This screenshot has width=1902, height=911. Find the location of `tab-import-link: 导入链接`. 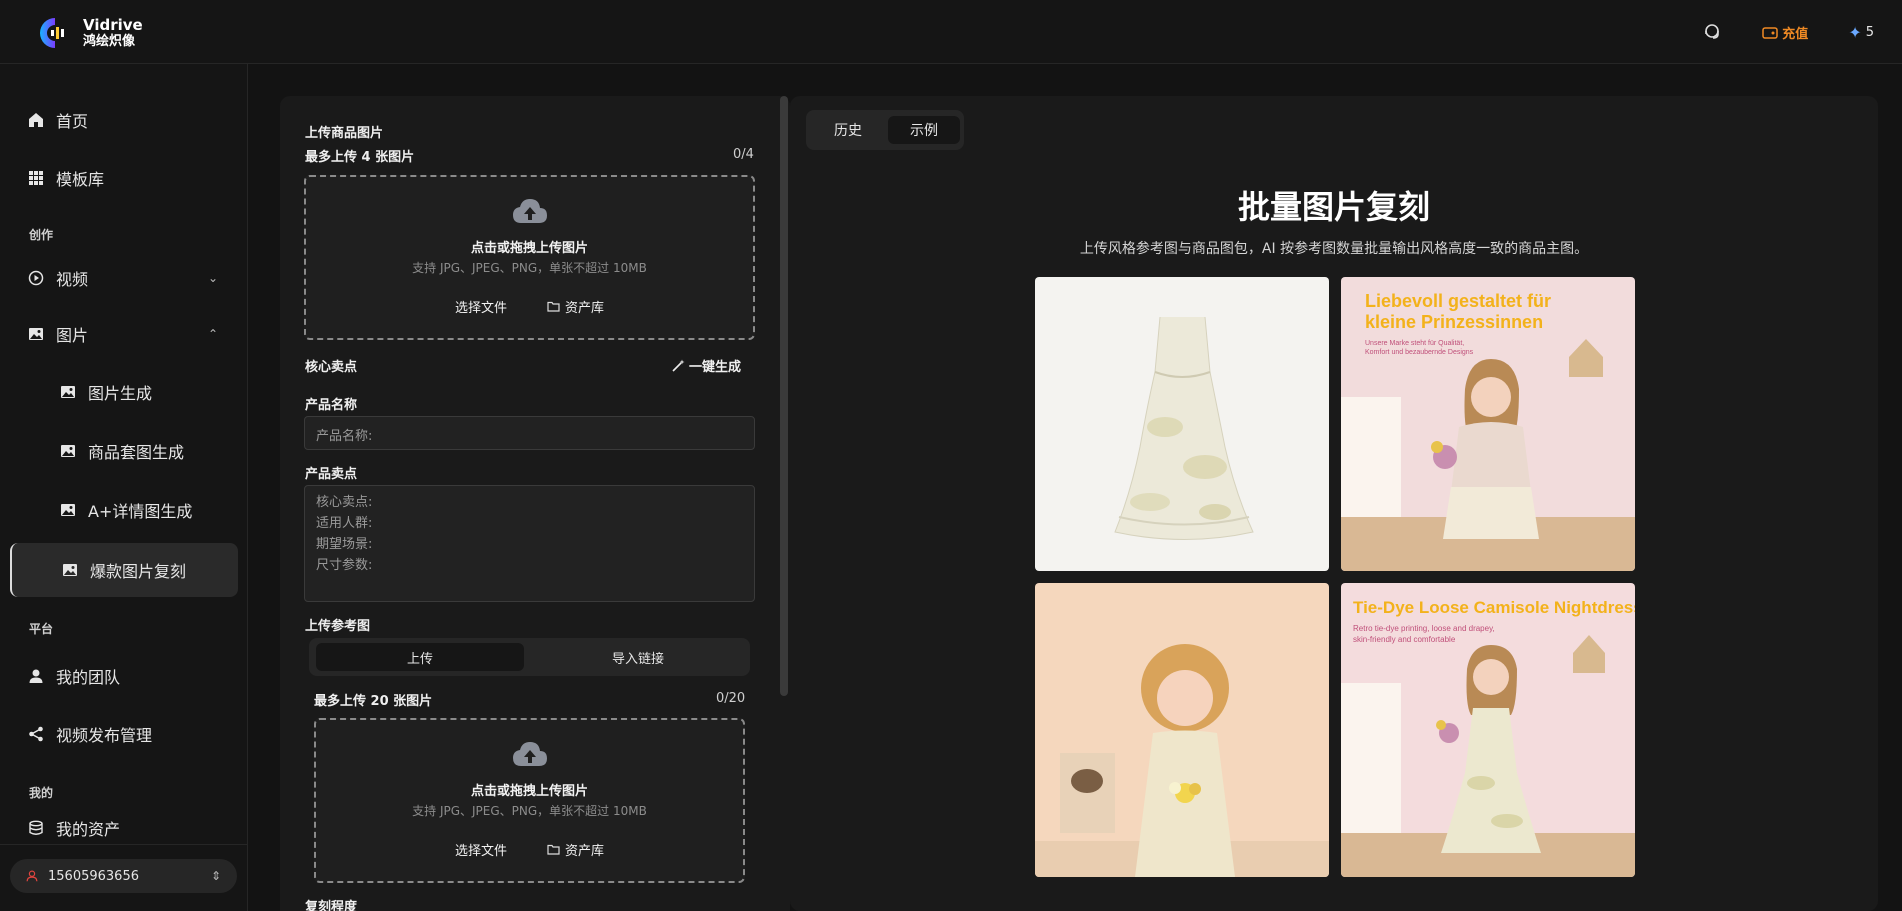

tab-import-link: 导入链接 is located at coordinates (638, 657).